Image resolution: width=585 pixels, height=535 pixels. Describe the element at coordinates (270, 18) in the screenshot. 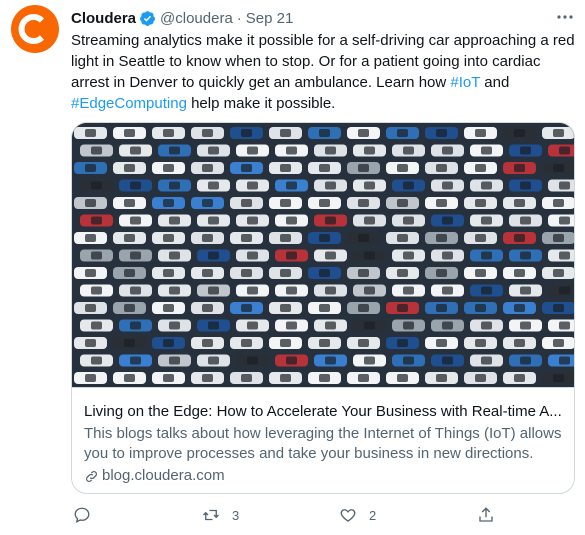

I see `tweet-date: Sep 21` at that location.